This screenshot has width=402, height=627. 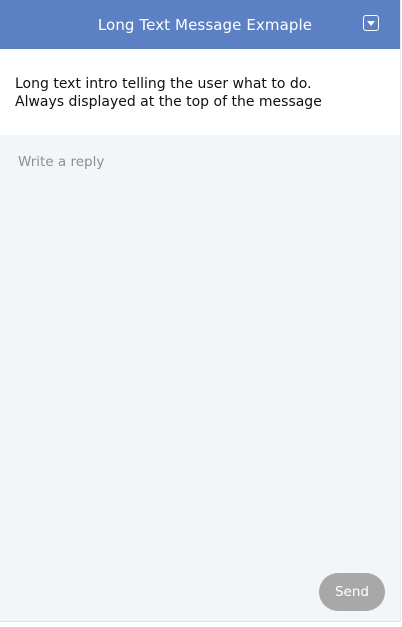 I want to click on caret-down-icon, so click(x=371, y=23).